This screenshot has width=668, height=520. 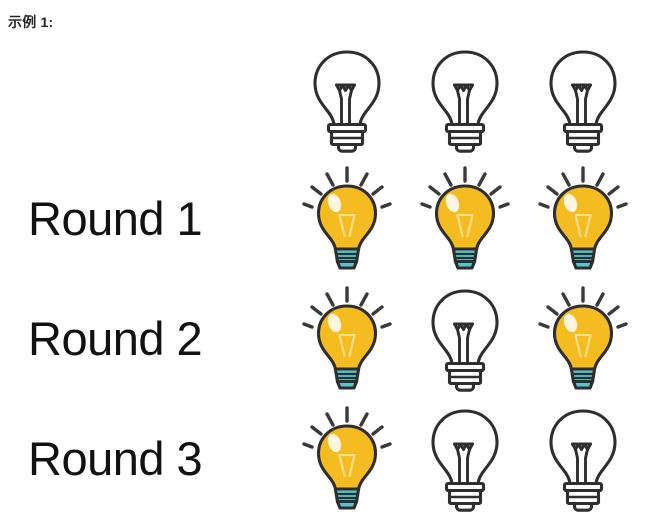 What do you see at coordinates (31, 22) in the screenshot?
I see `page-title: 示例 1:` at bounding box center [31, 22].